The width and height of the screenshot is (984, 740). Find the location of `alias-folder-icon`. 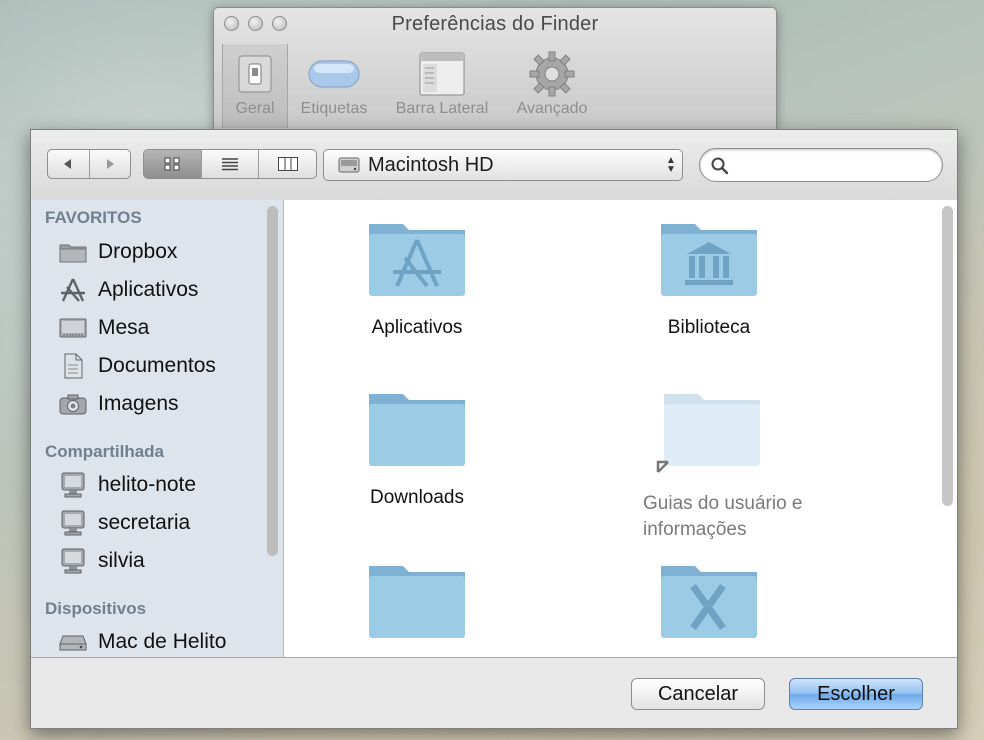

alias-folder-icon is located at coordinates (708, 433).